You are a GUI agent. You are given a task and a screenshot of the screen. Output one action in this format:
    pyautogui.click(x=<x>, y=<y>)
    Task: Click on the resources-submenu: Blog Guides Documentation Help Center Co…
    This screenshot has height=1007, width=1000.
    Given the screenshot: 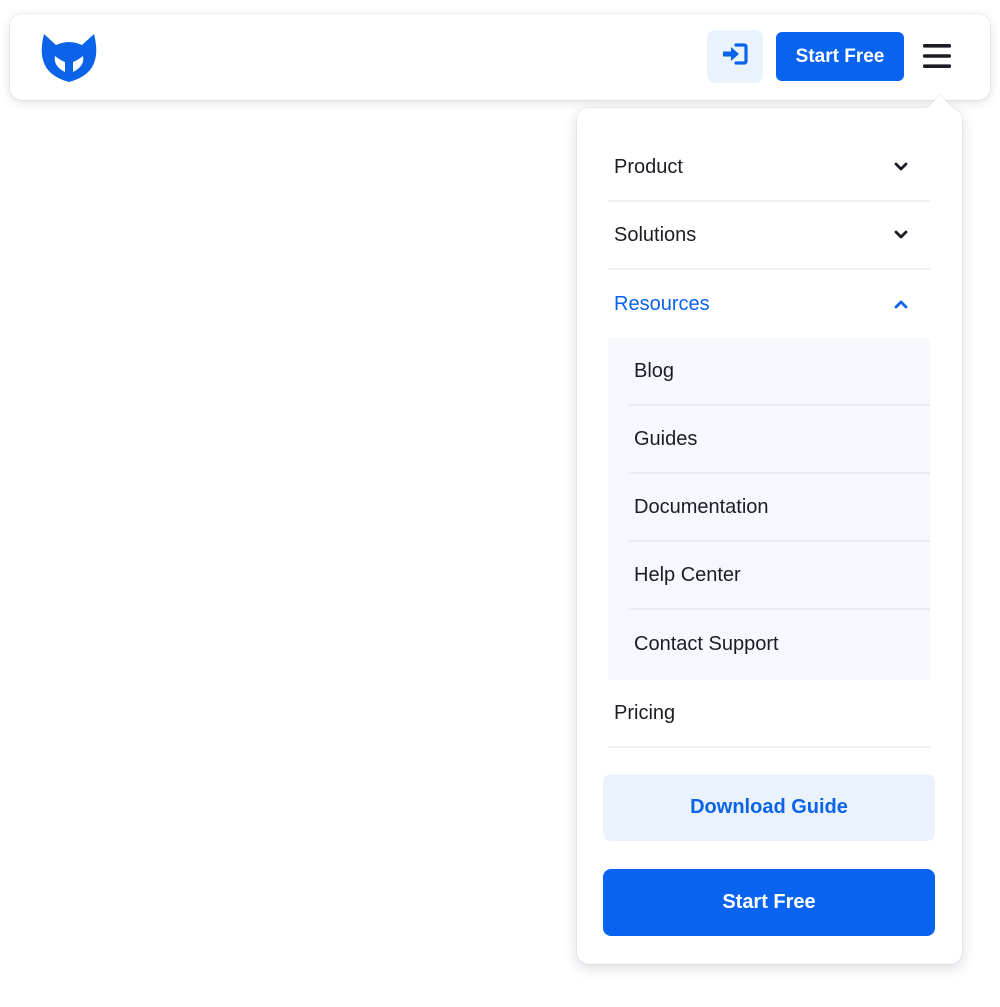 What is the action you would take?
    pyautogui.click(x=769, y=509)
    